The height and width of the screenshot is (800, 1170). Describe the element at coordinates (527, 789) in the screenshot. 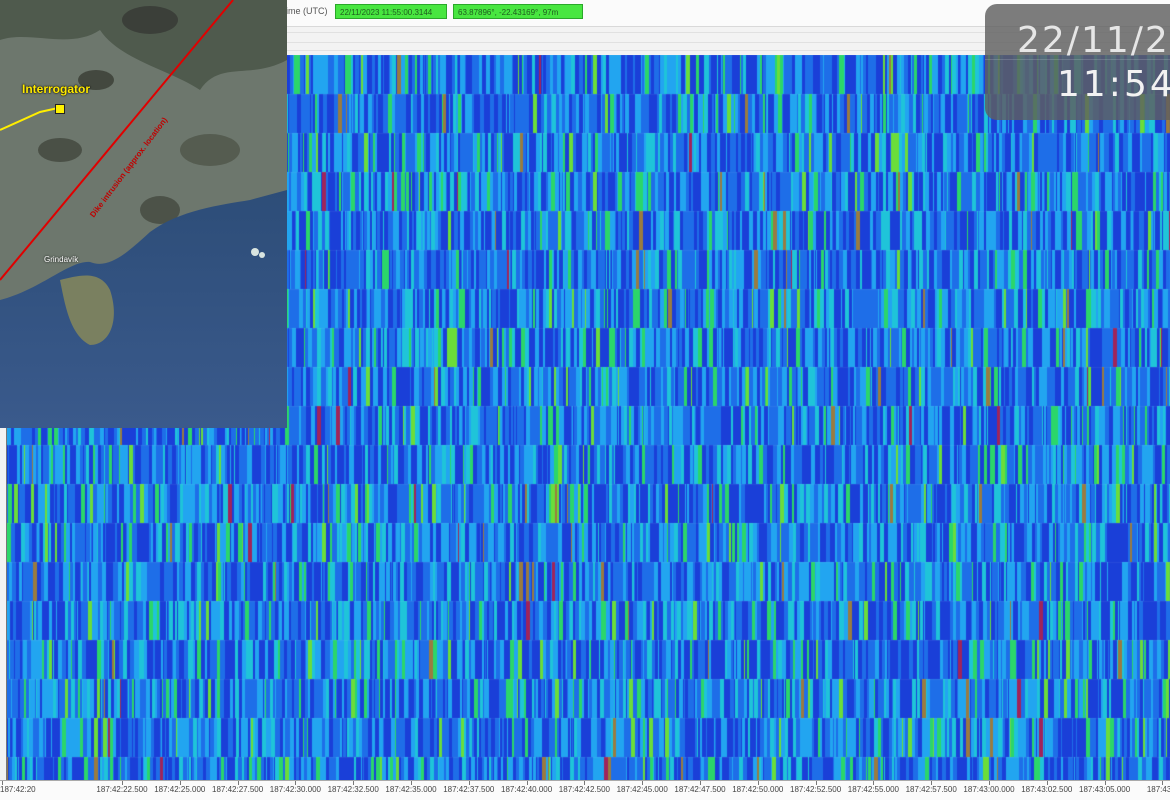

I see `axis-tick-label: 187:42:40.000` at that location.